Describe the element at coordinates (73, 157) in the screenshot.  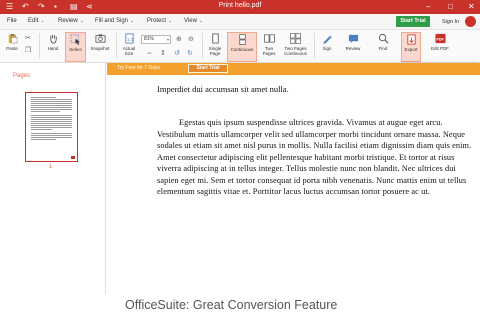
I see `thumbnail-marker` at that location.